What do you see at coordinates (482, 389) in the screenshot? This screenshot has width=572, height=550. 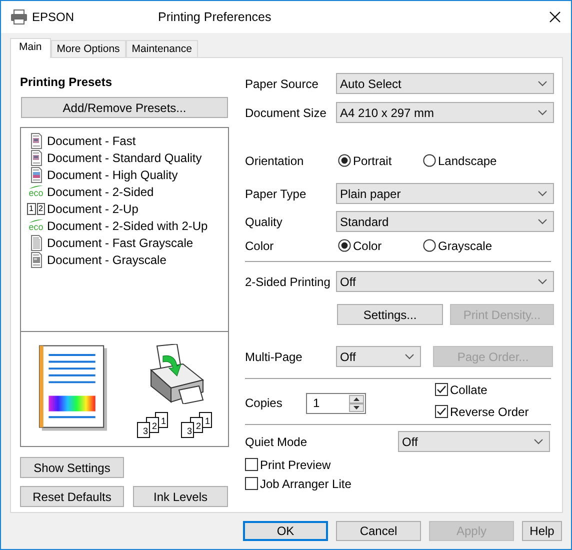 I see `collate-checkbox: Collate` at bounding box center [482, 389].